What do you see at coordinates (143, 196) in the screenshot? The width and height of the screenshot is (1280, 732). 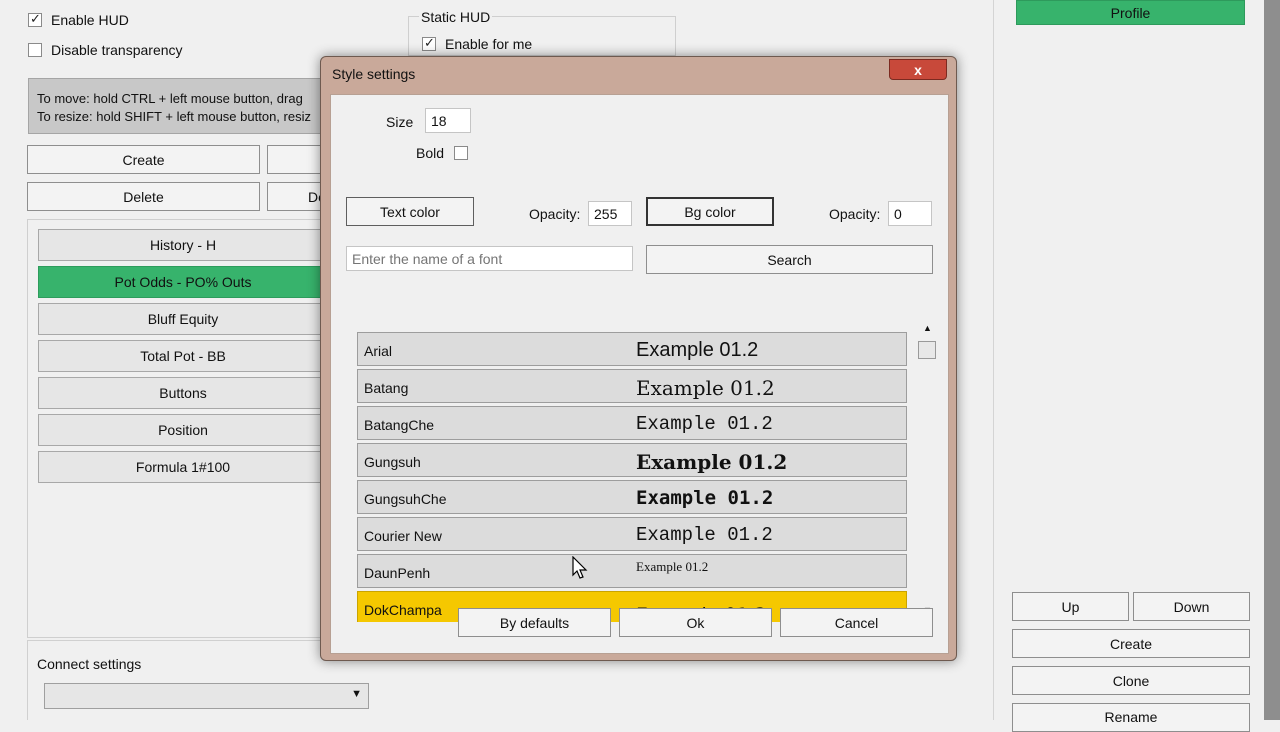 I see `delete-stat-button: Delete` at bounding box center [143, 196].